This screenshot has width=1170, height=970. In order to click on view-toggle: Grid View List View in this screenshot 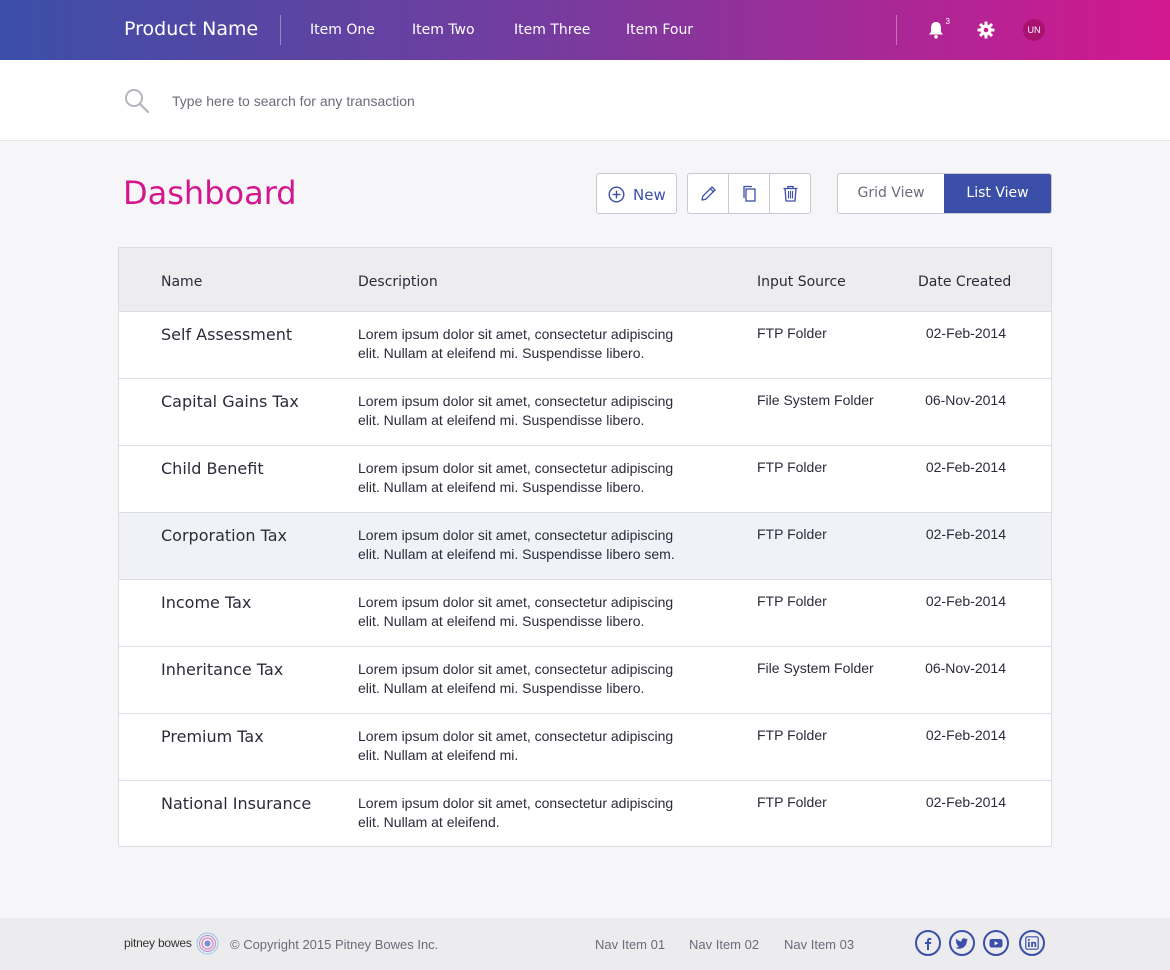, I will do `click(944, 193)`.